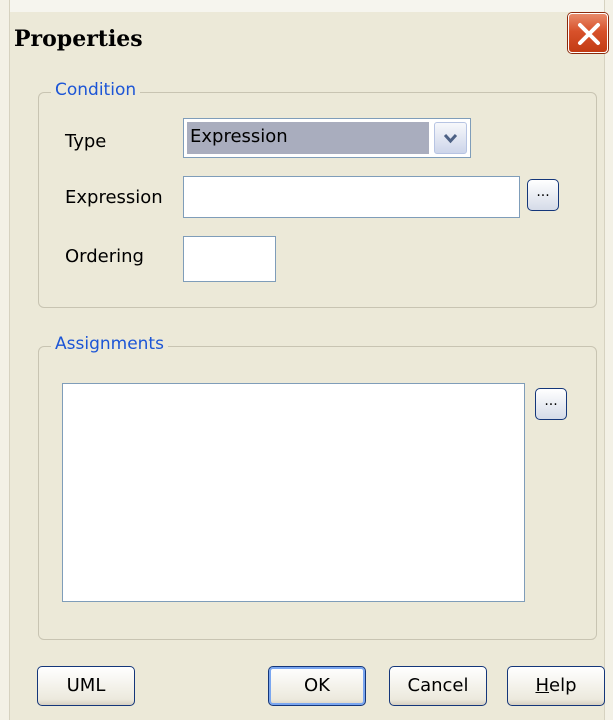 The width and height of the screenshot is (613, 720). What do you see at coordinates (438, 686) in the screenshot?
I see `cancel-button: Cancel` at bounding box center [438, 686].